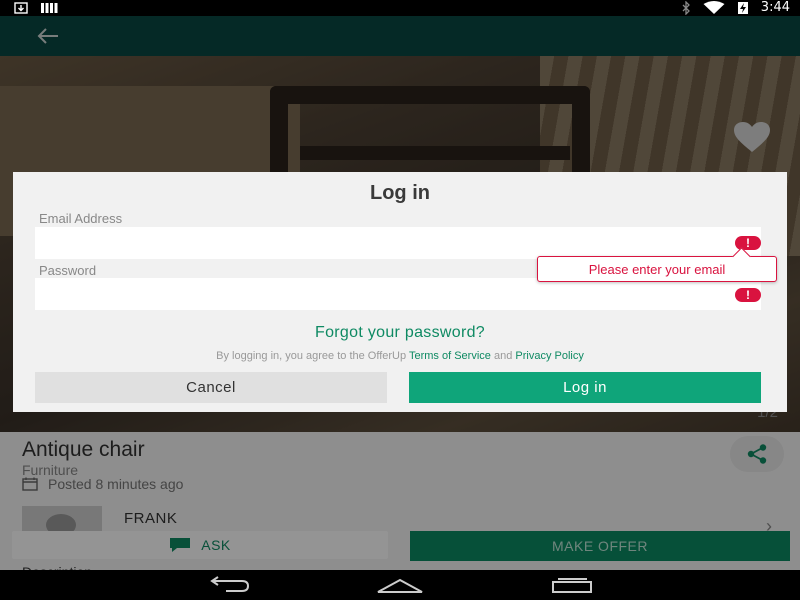  Describe the element at coordinates (549, 356) in the screenshot. I see `privacy-policy-link: Privacy Policy` at that location.